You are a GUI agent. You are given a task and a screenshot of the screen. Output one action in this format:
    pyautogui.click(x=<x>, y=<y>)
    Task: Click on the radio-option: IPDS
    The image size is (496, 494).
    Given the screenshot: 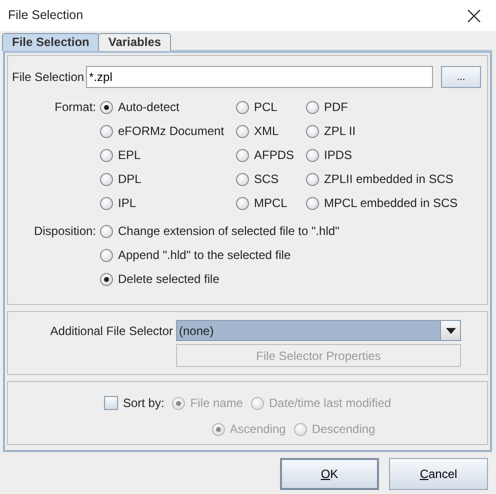 What is the action you would take?
    pyautogui.click(x=393, y=155)
    